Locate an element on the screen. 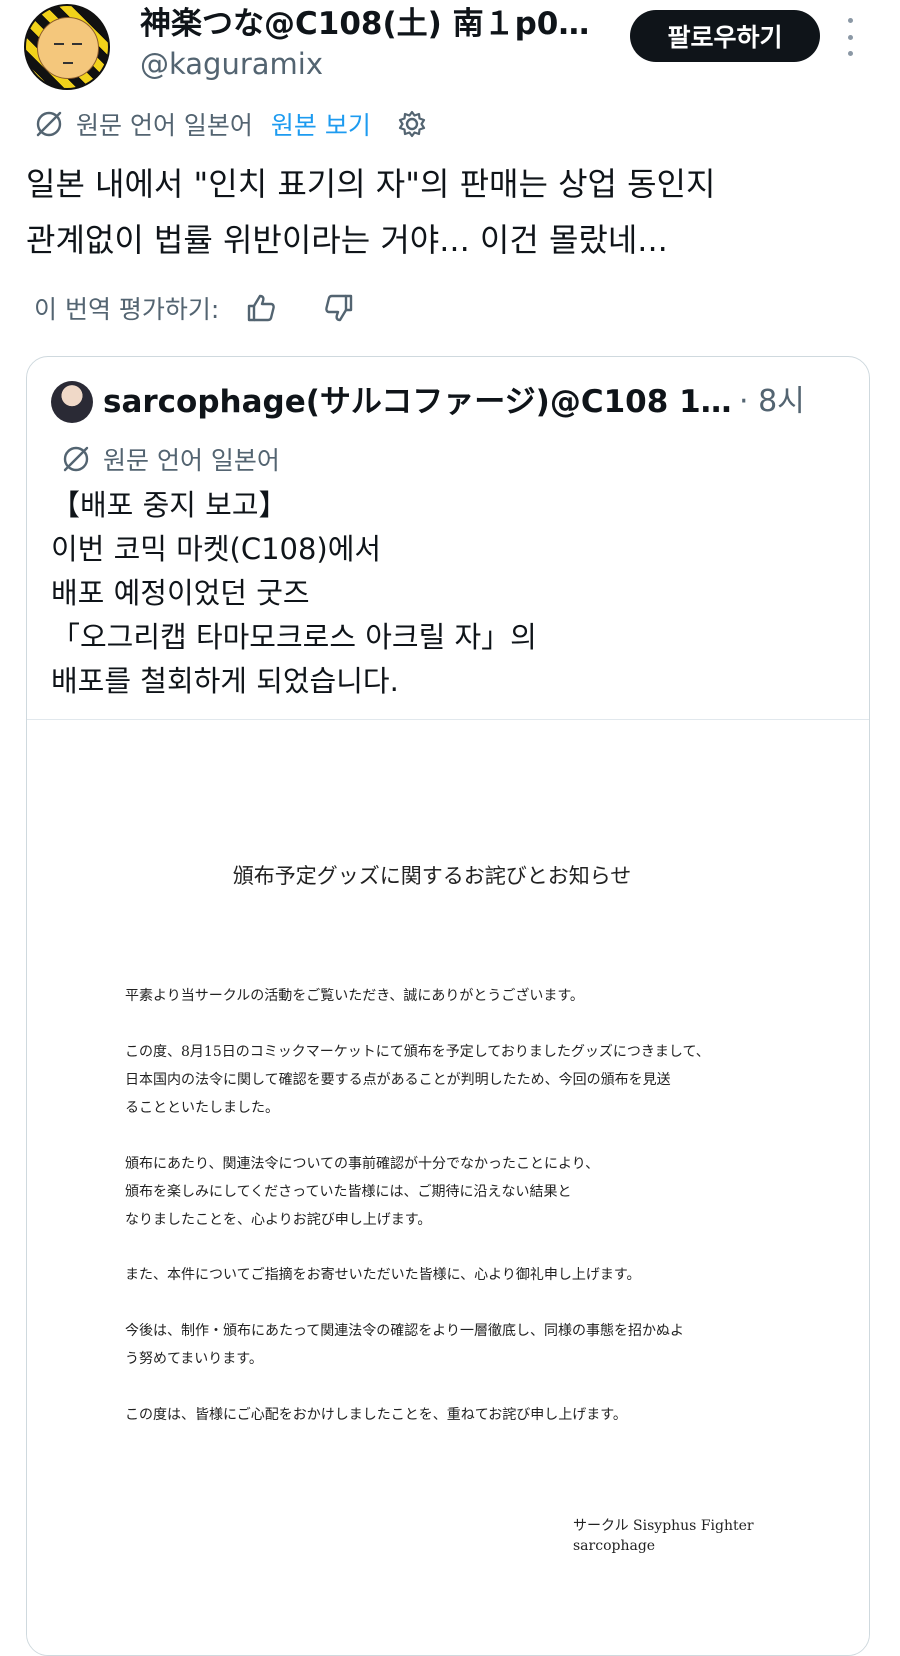 This screenshot has height=1656, width=900. notice-line: 今後は、制作・頒布にあたって関連法令の確認をより一層徹底し、同様の事態を招かぬよ is located at coordinates (405, 1331).